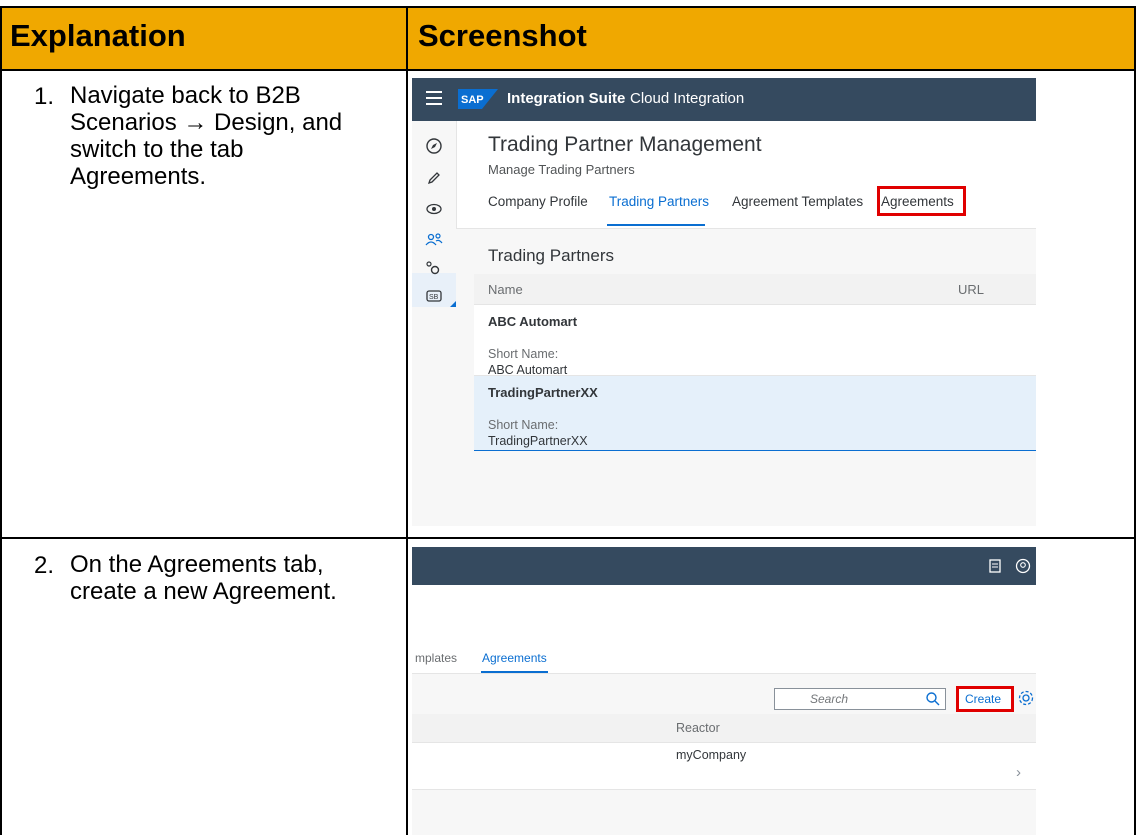  I want to click on b2b-icon: SB, so click(434, 296).